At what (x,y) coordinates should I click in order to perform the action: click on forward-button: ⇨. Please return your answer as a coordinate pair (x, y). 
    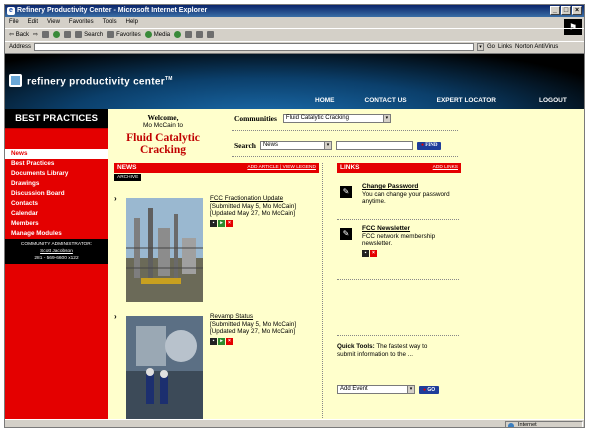
    Looking at the image, I should click on (35, 34).